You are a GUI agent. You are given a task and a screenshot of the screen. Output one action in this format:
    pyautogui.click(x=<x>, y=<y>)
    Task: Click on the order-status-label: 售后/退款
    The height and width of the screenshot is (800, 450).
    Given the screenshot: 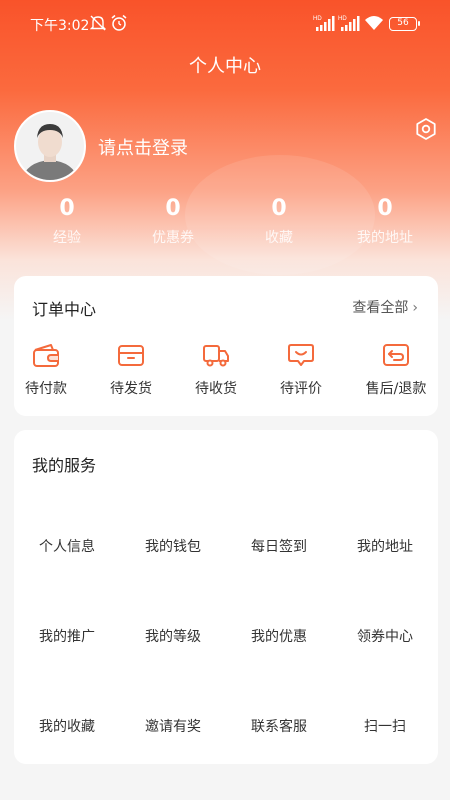 What is the action you would take?
    pyautogui.click(x=396, y=389)
    